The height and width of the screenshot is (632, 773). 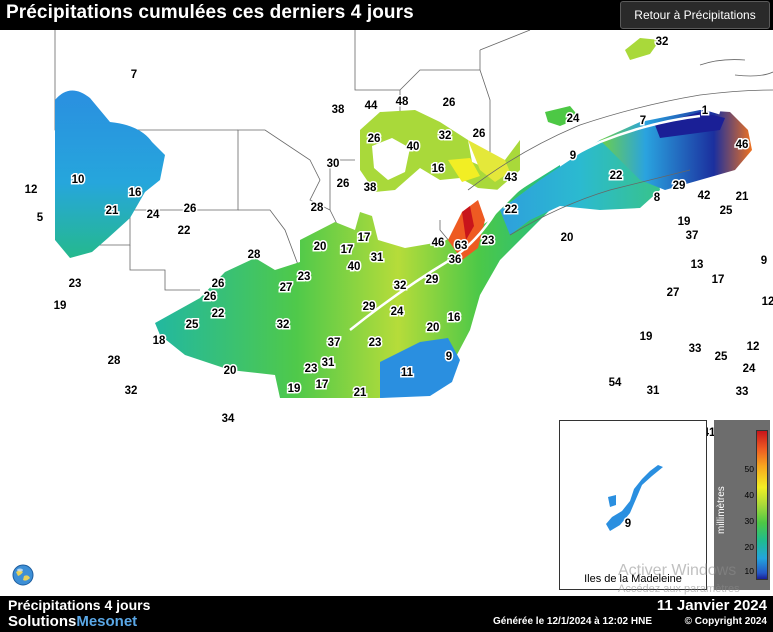 I want to click on product-name: Précipitations 4 jours, so click(x=79, y=605).